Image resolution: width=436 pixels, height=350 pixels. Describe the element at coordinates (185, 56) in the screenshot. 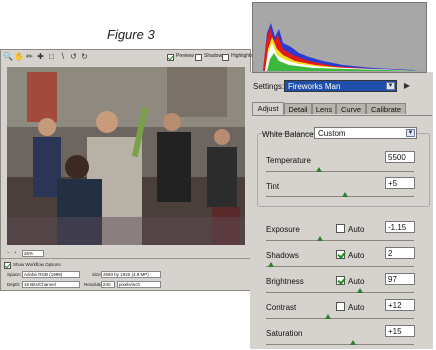

I see `preview-label: Preview` at that location.